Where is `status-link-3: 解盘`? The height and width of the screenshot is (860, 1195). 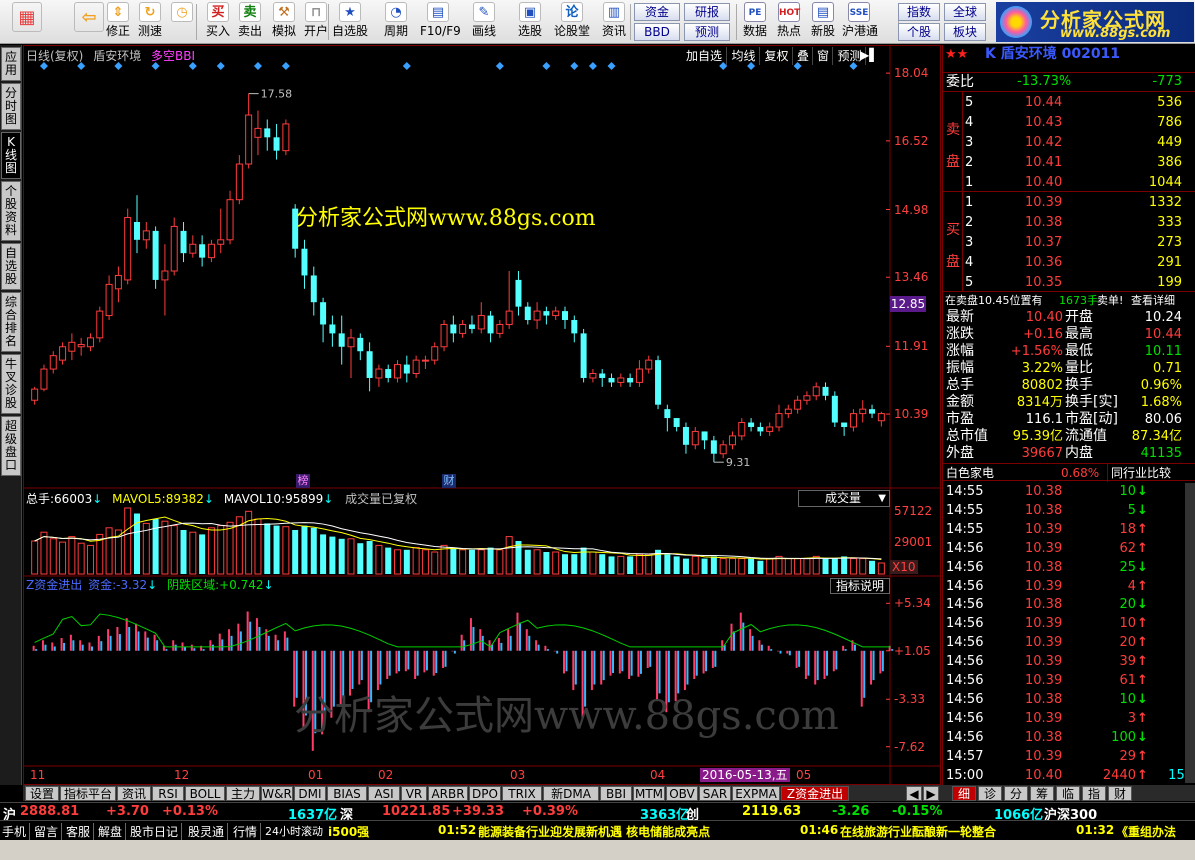
status-link-3: 解盘 is located at coordinates (112, 831).